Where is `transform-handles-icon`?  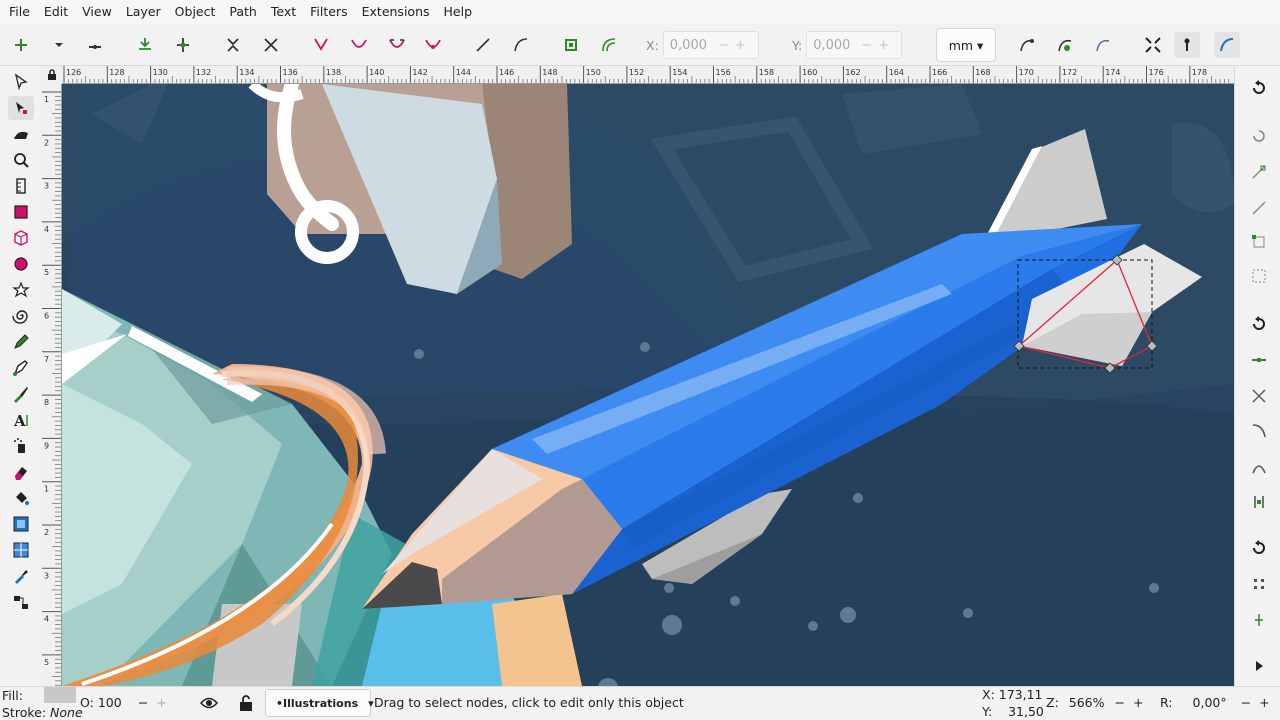
transform-handles-icon is located at coordinates (1153, 45).